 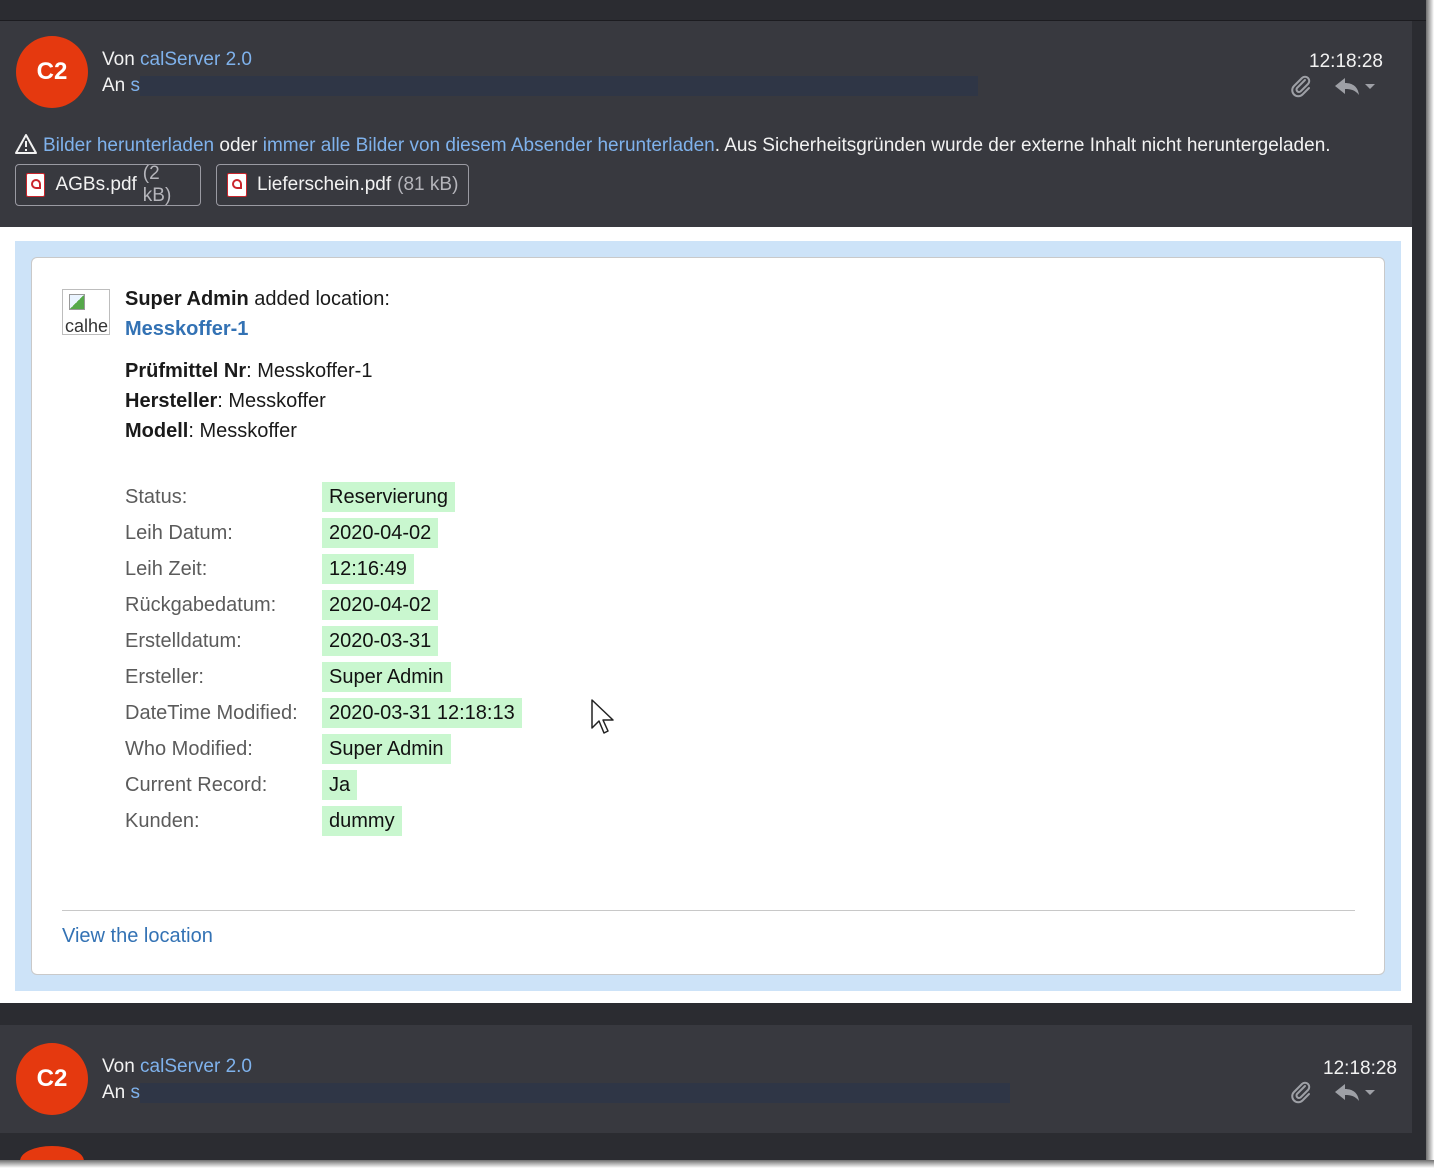 I want to click on field-pruefmittel: Prüfmittel Nr: Messkoffer-1, so click(x=248, y=371).